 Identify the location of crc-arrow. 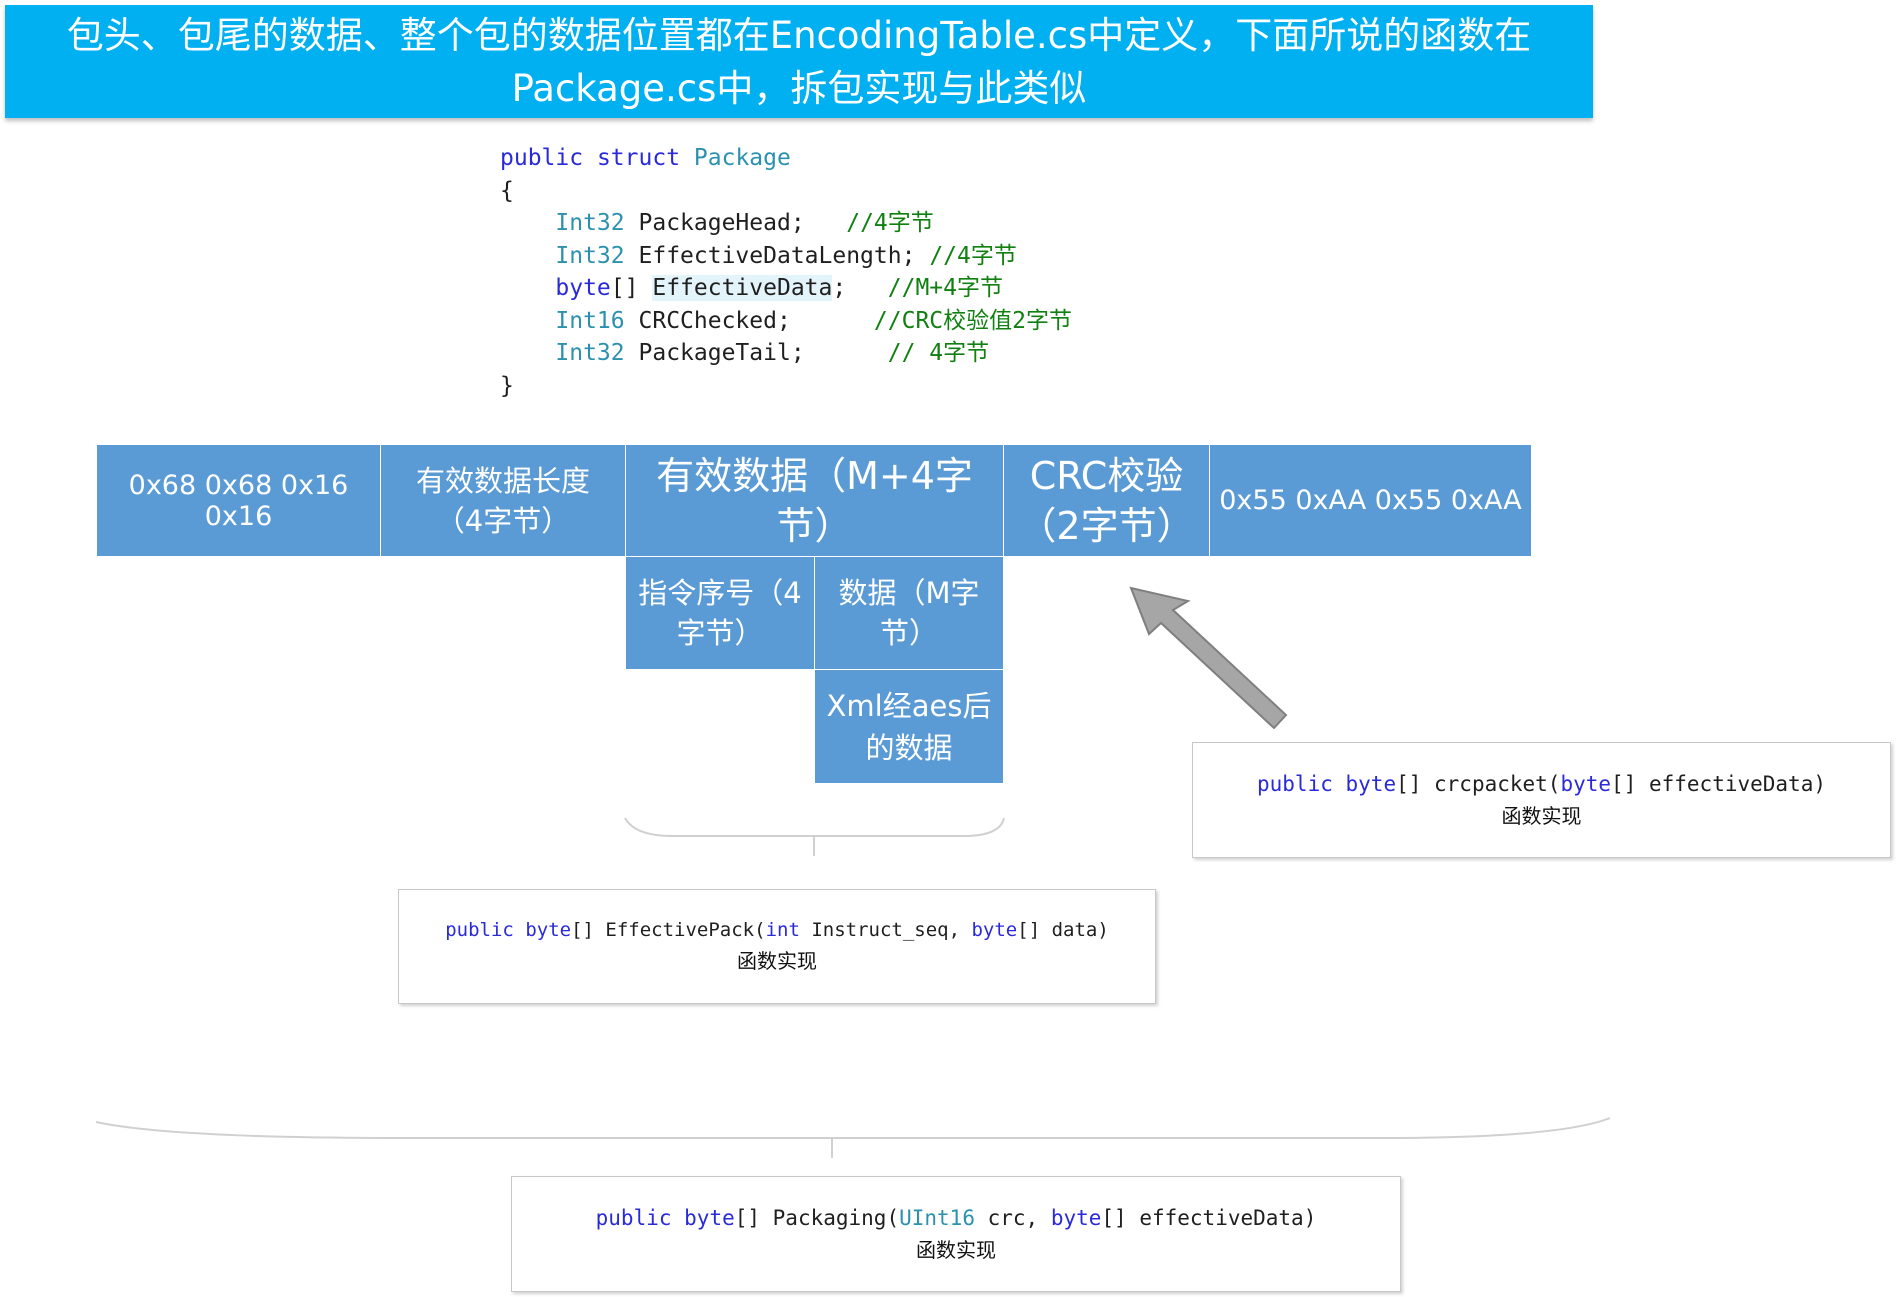
(1208, 658).